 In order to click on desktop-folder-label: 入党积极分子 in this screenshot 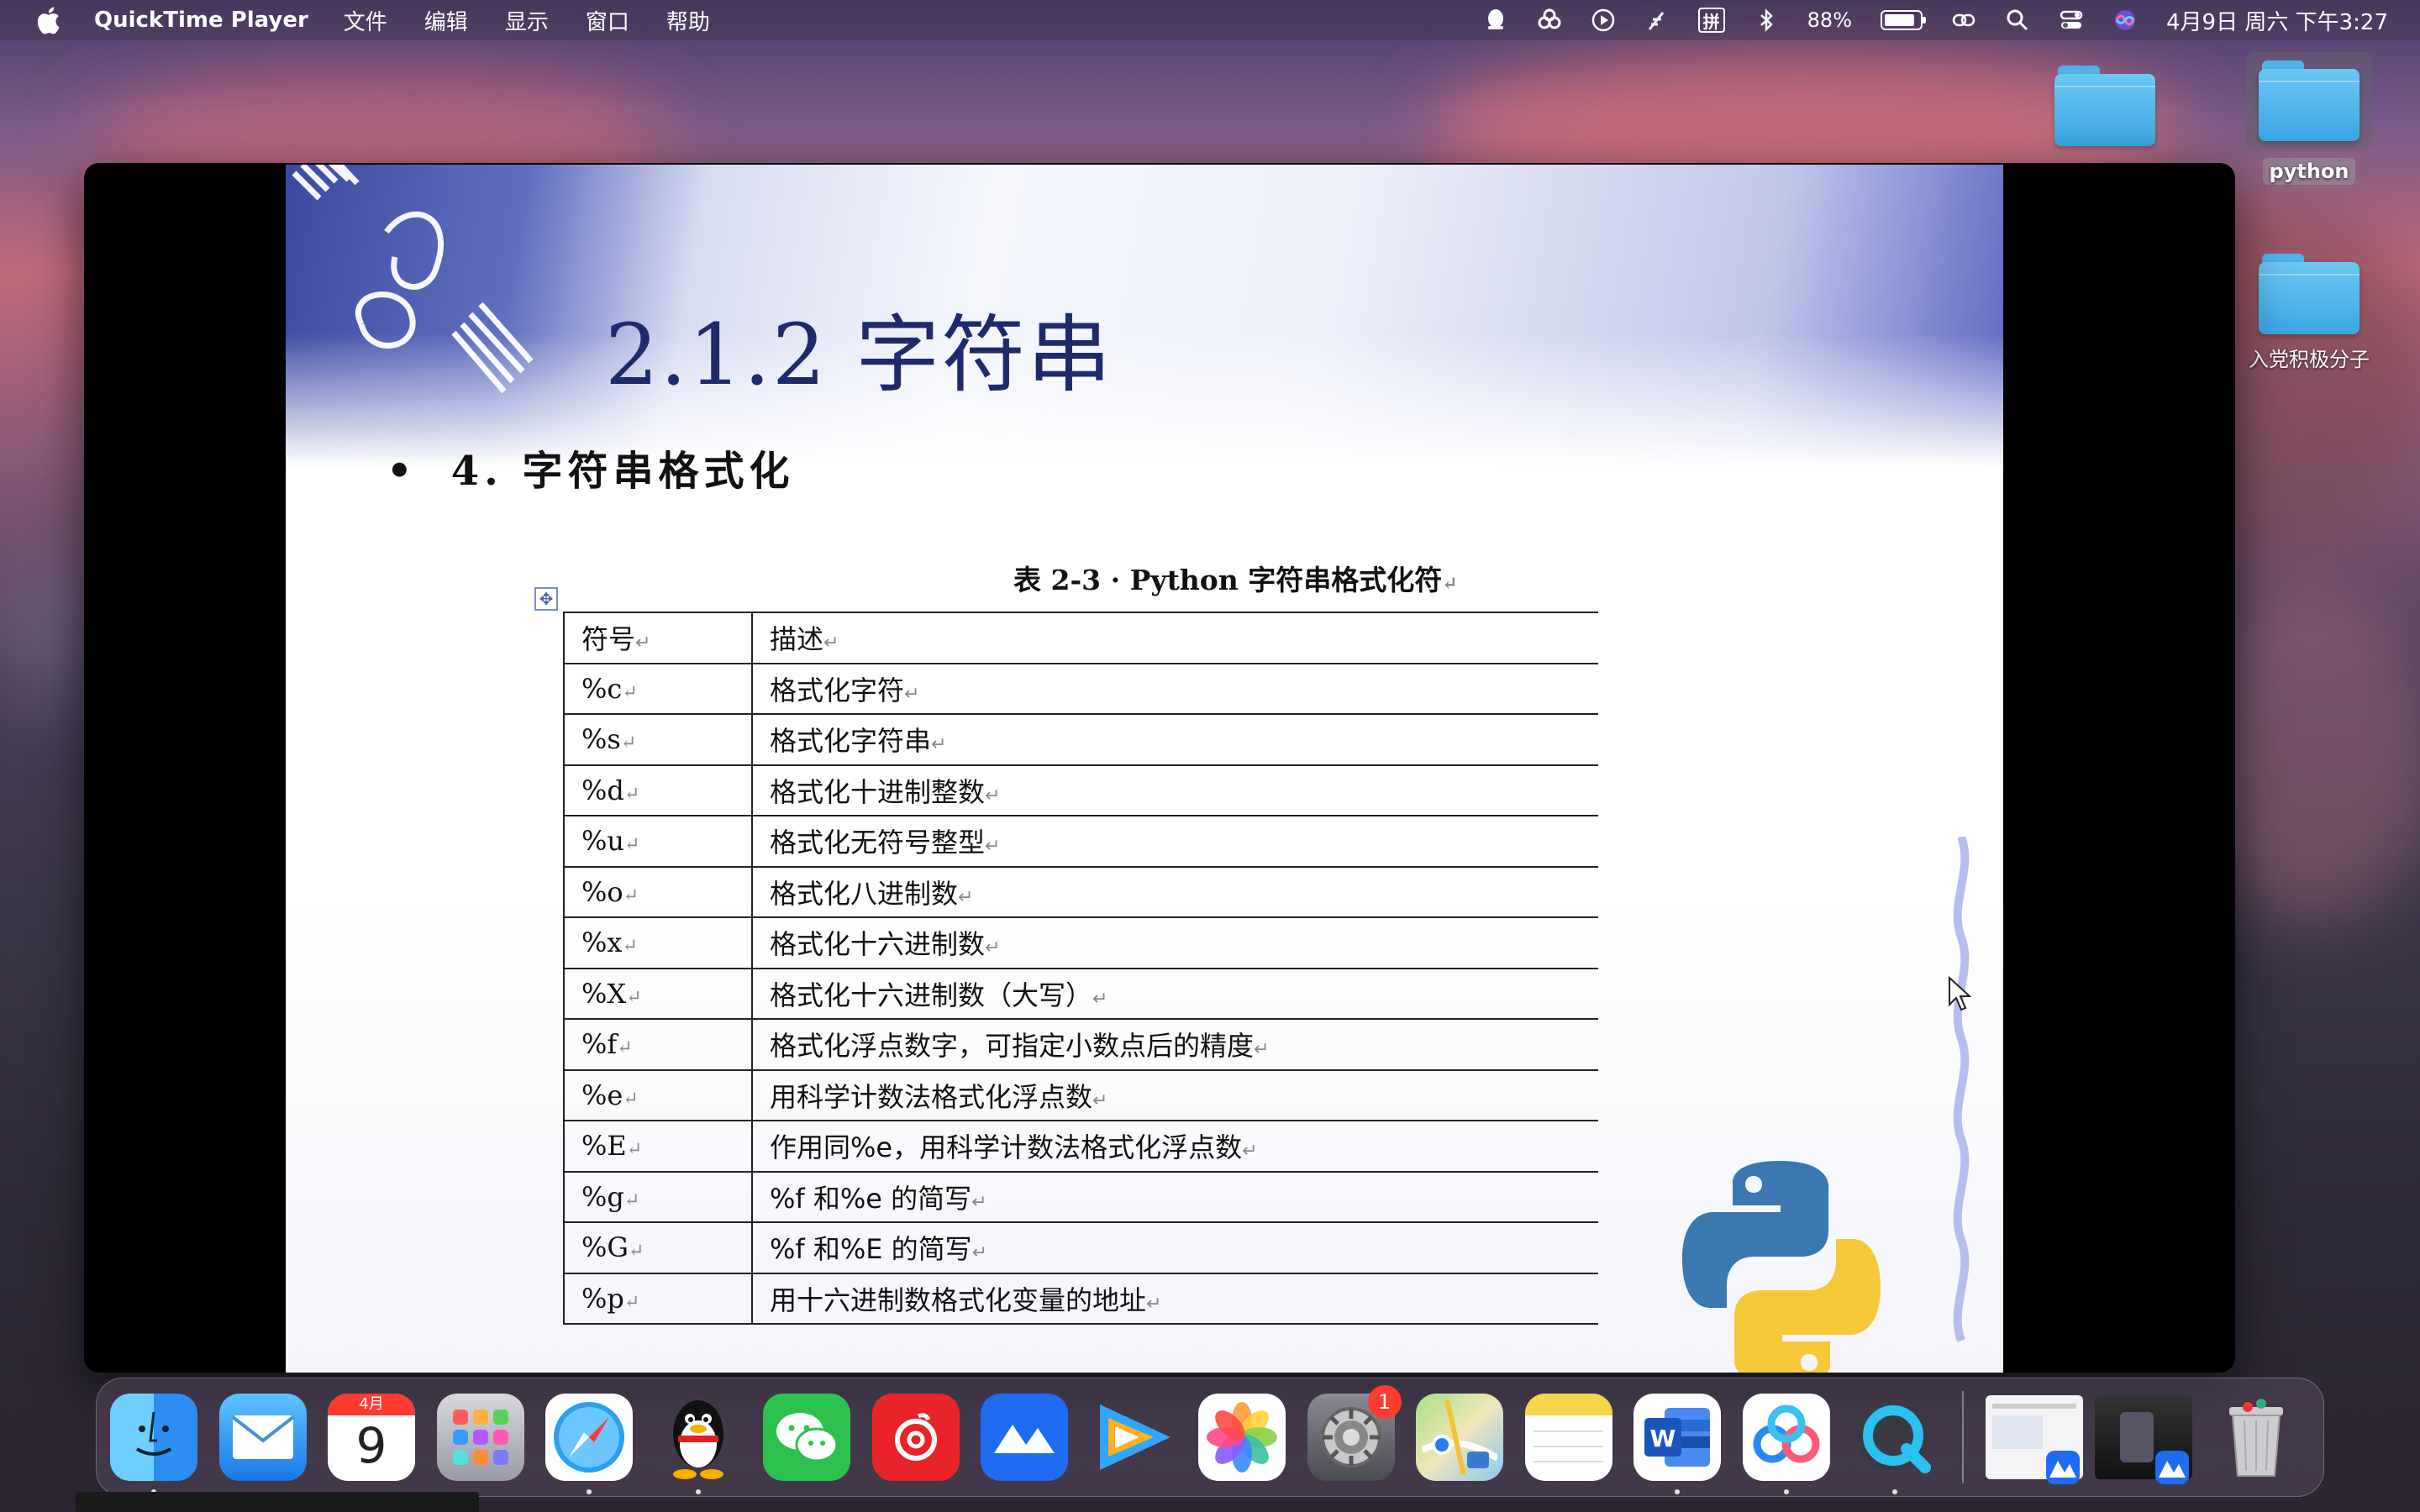, I will do `click(2309, 359)`.